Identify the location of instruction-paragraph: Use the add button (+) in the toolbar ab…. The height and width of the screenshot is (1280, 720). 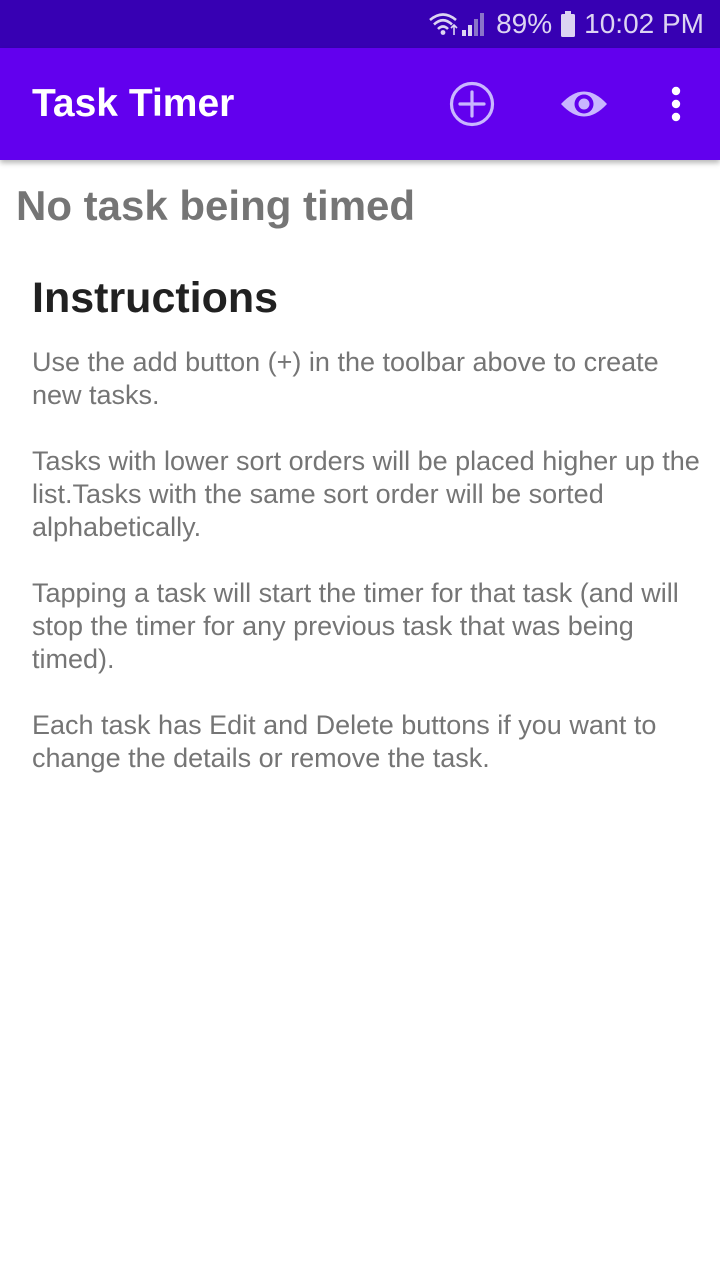
(345, 378).